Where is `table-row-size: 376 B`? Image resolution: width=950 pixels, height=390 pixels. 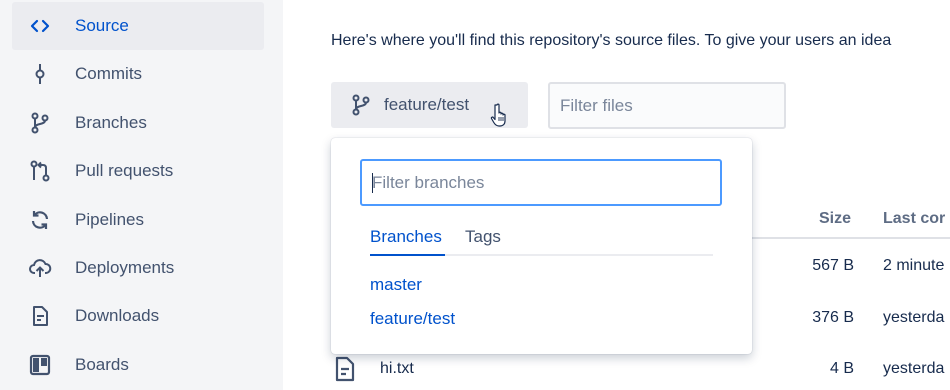 table-row-size: 376 B is located at coordinates (833, 317).